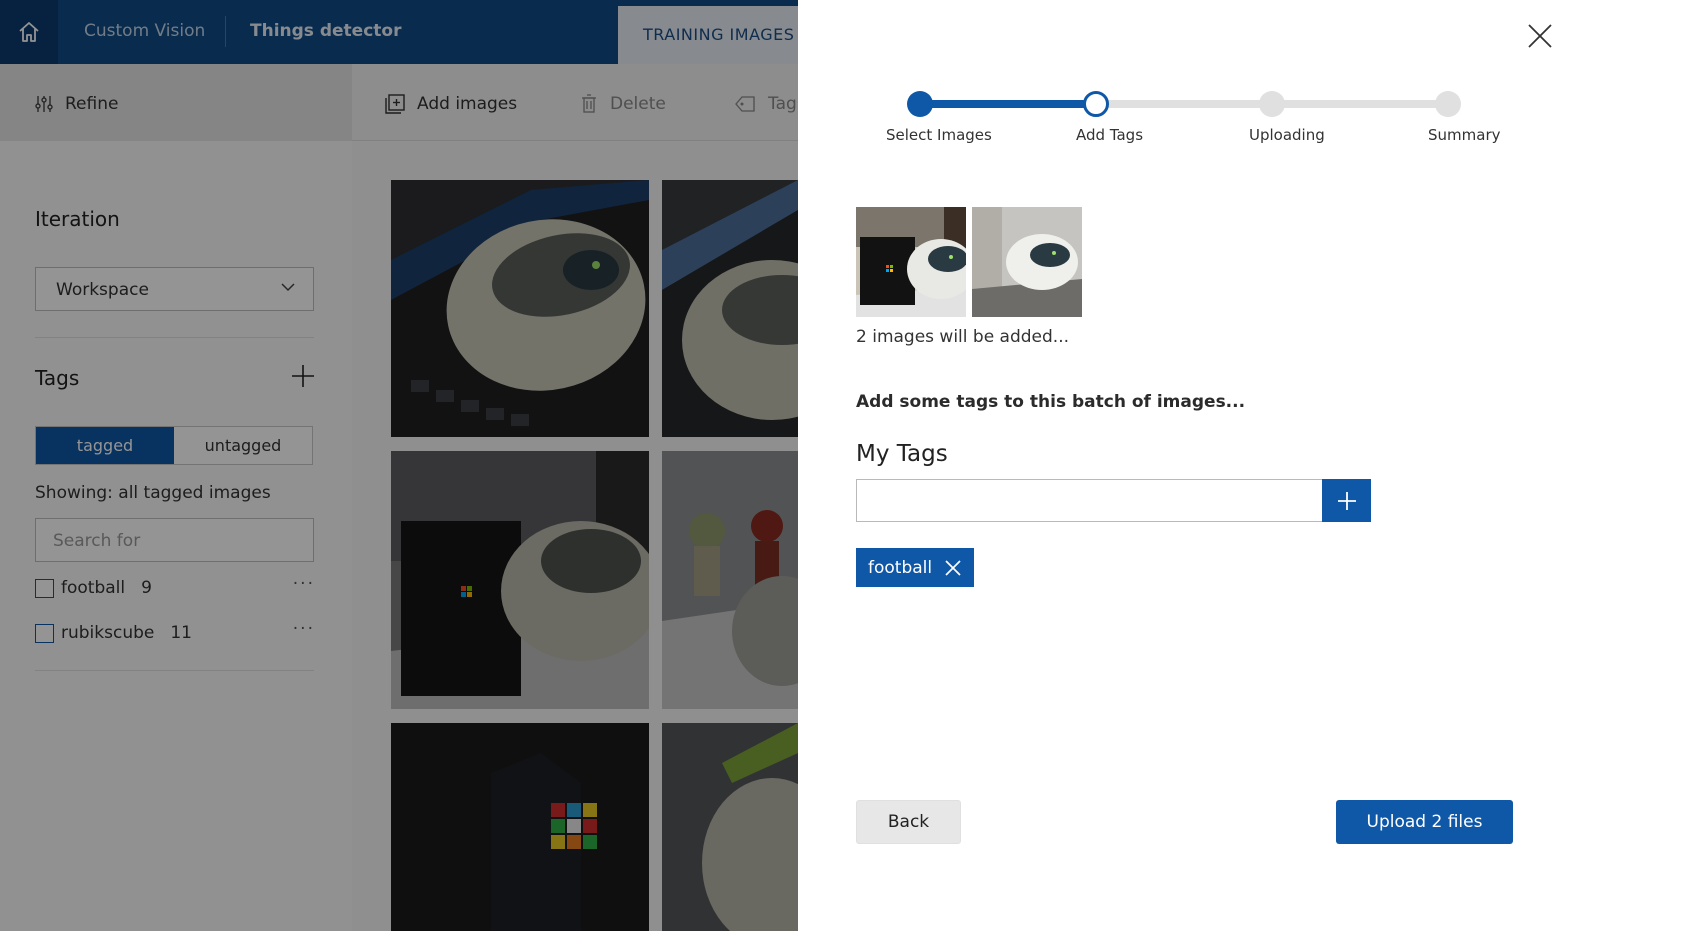 The width and height of the screenshot is (1690, 931). I want to click on plus-icon, so click(1346, 500).